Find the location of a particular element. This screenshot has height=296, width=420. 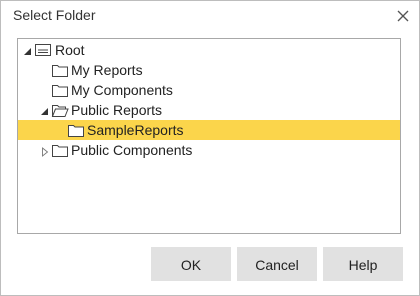

expand-toggle-icon is located at coordinates (45, 150).